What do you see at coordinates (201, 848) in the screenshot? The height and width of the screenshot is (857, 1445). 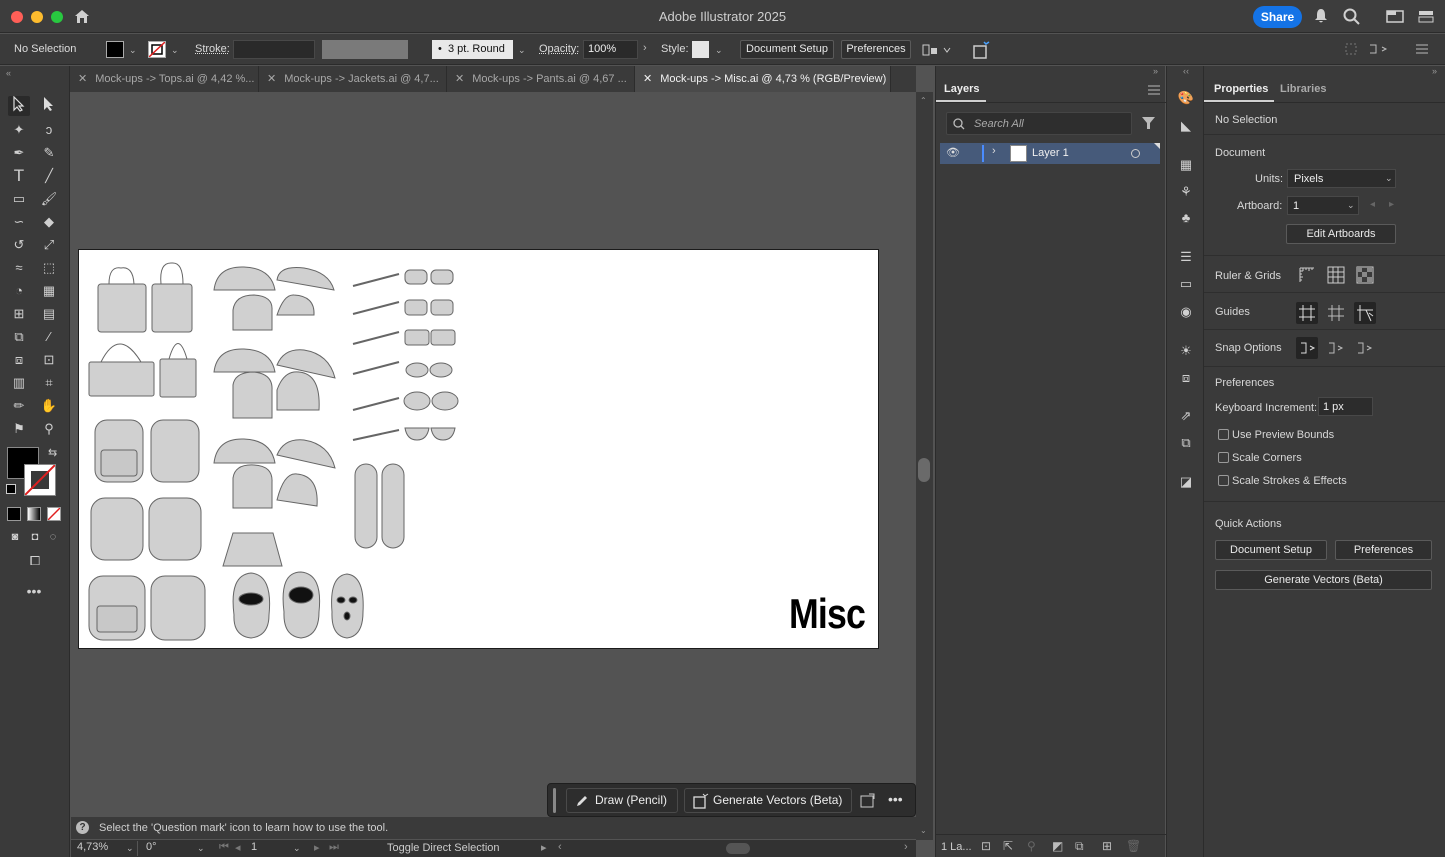 I see `rotation-dropdown-icon: ⌄` at bounding box center [201, 848].